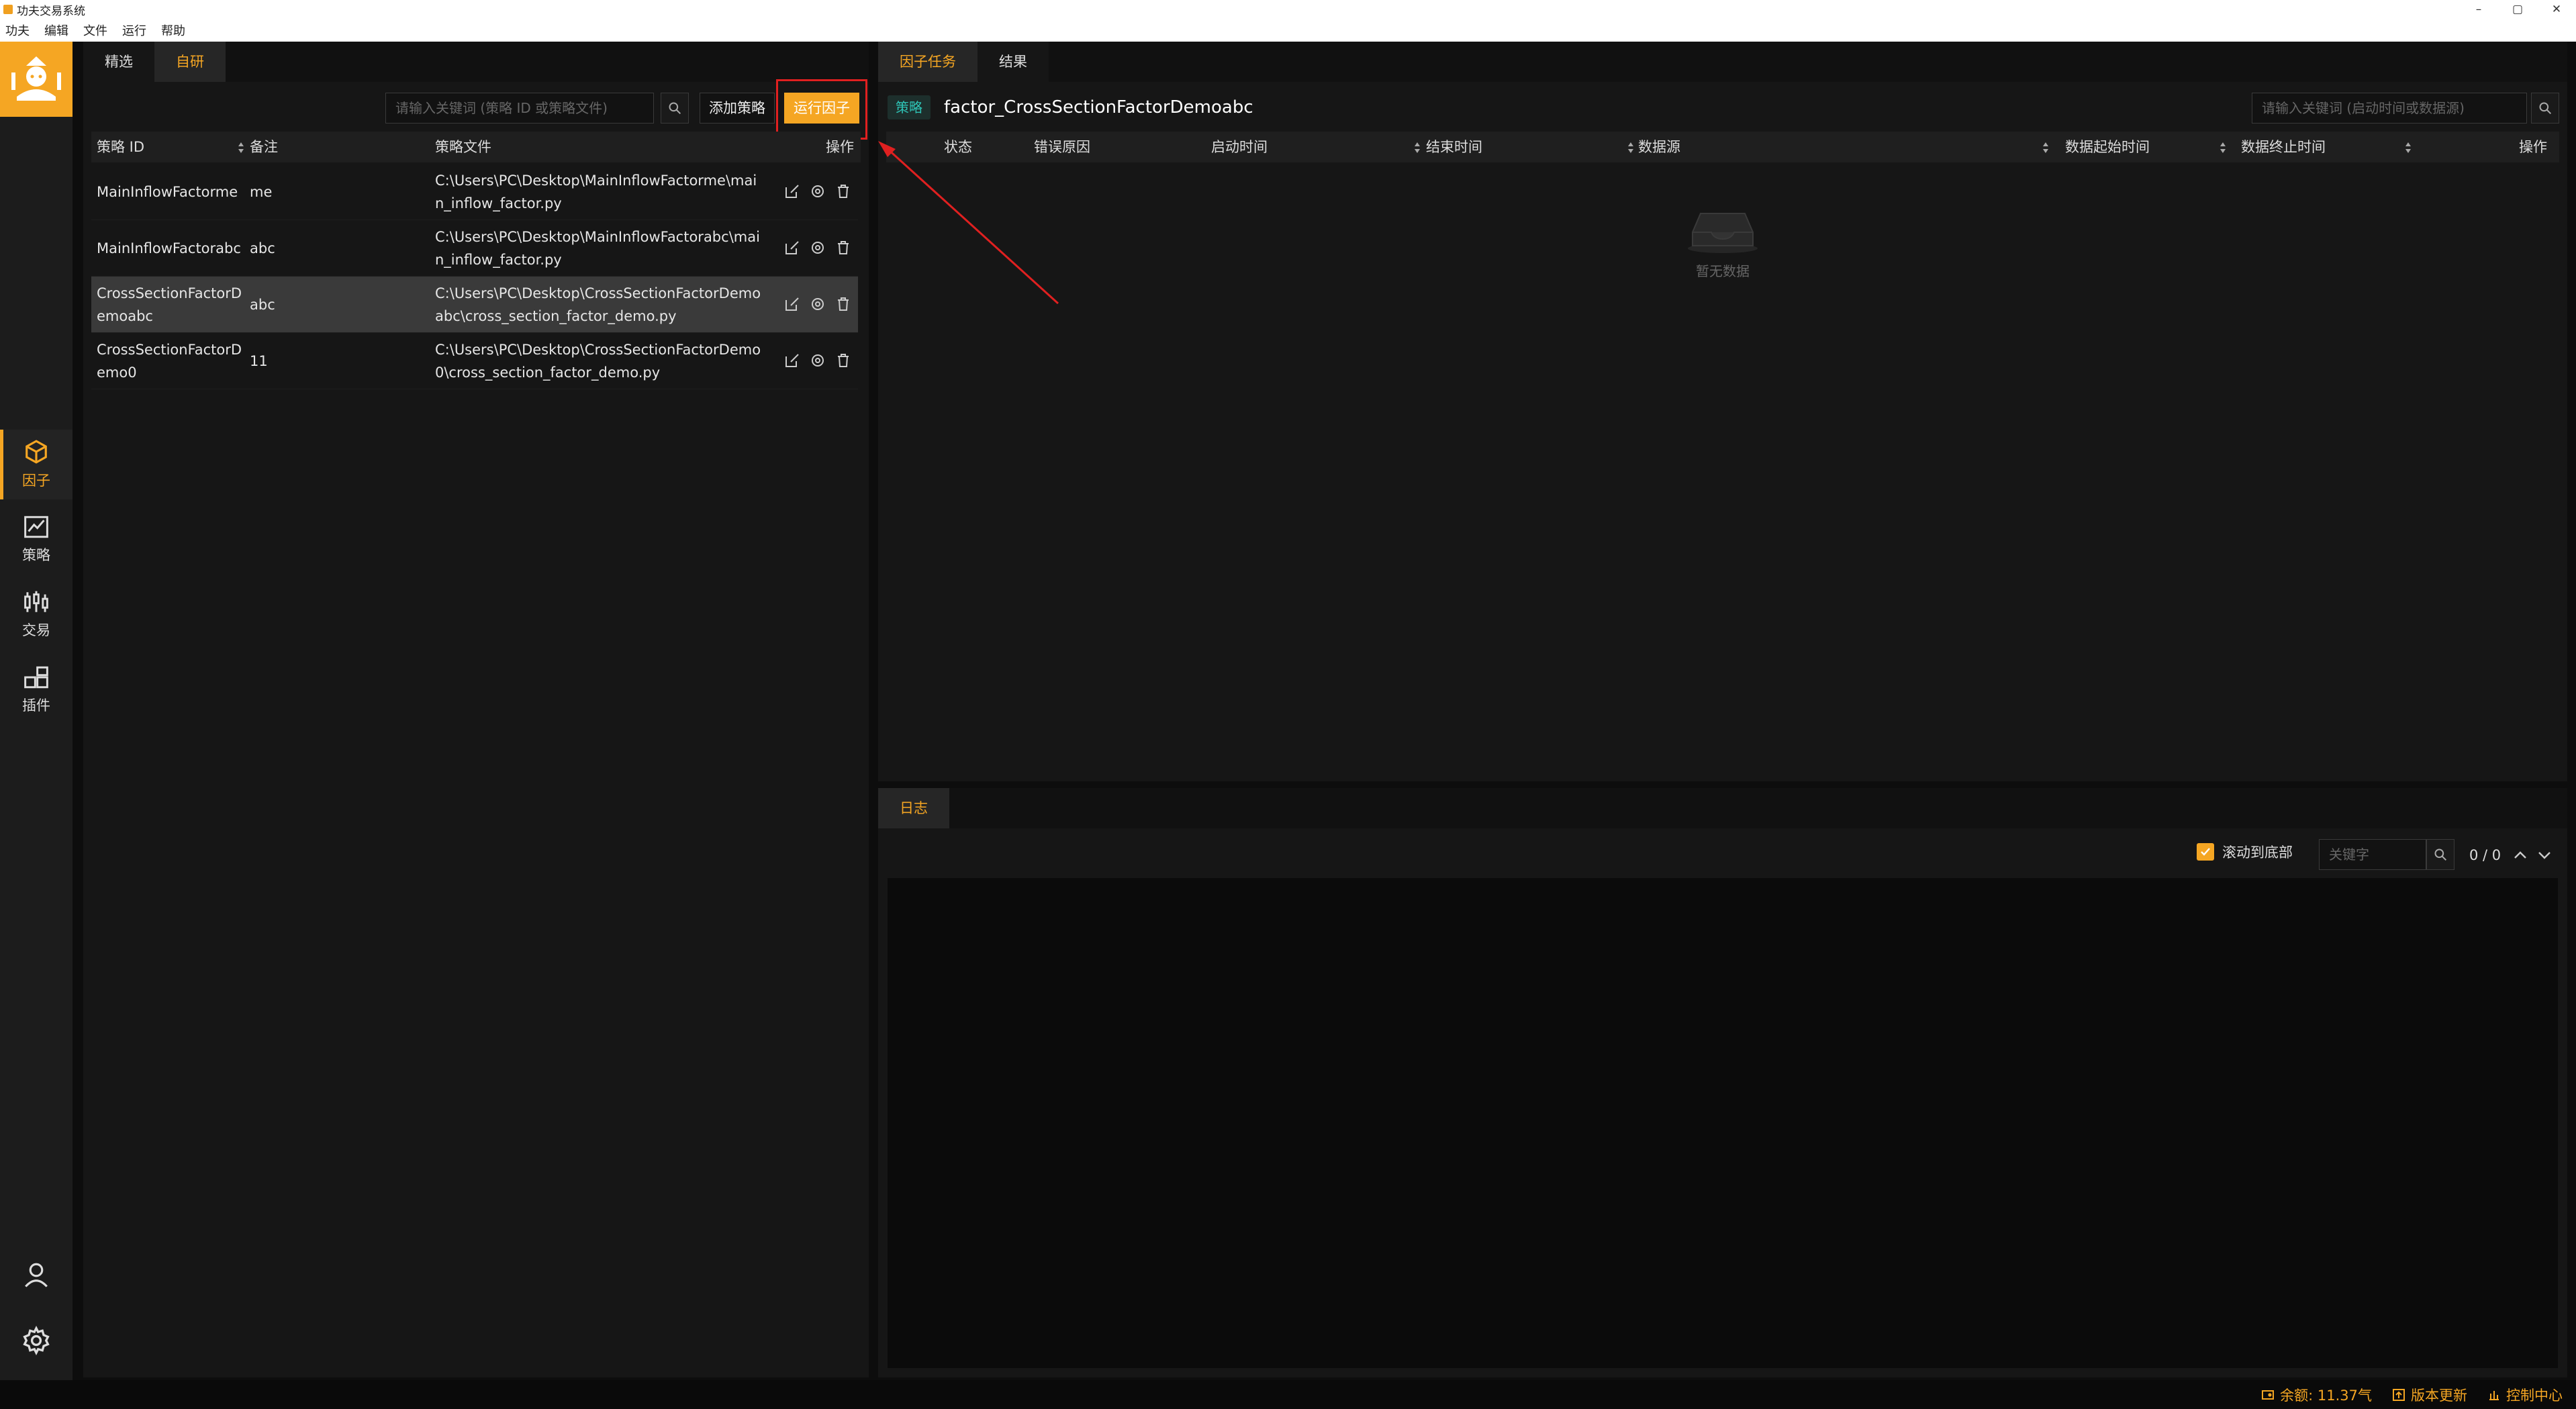 This screenshot has width=2576, height=1409. What do you see at coordinates (36, 677) in the screenshot?
I see `blocks-icon` at bounding box center [36, 677].